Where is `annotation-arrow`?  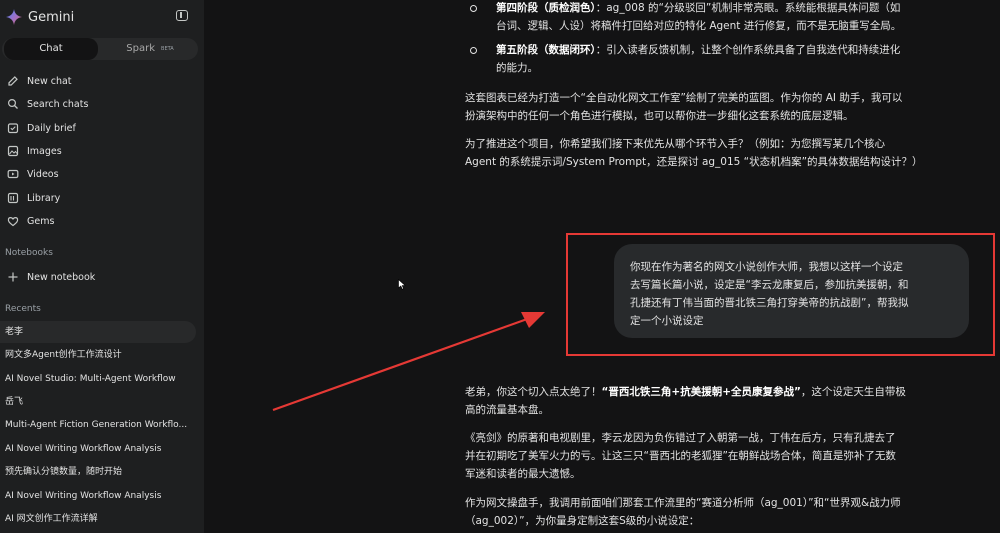 annotation-arrow is located at coordinates (408, 362).